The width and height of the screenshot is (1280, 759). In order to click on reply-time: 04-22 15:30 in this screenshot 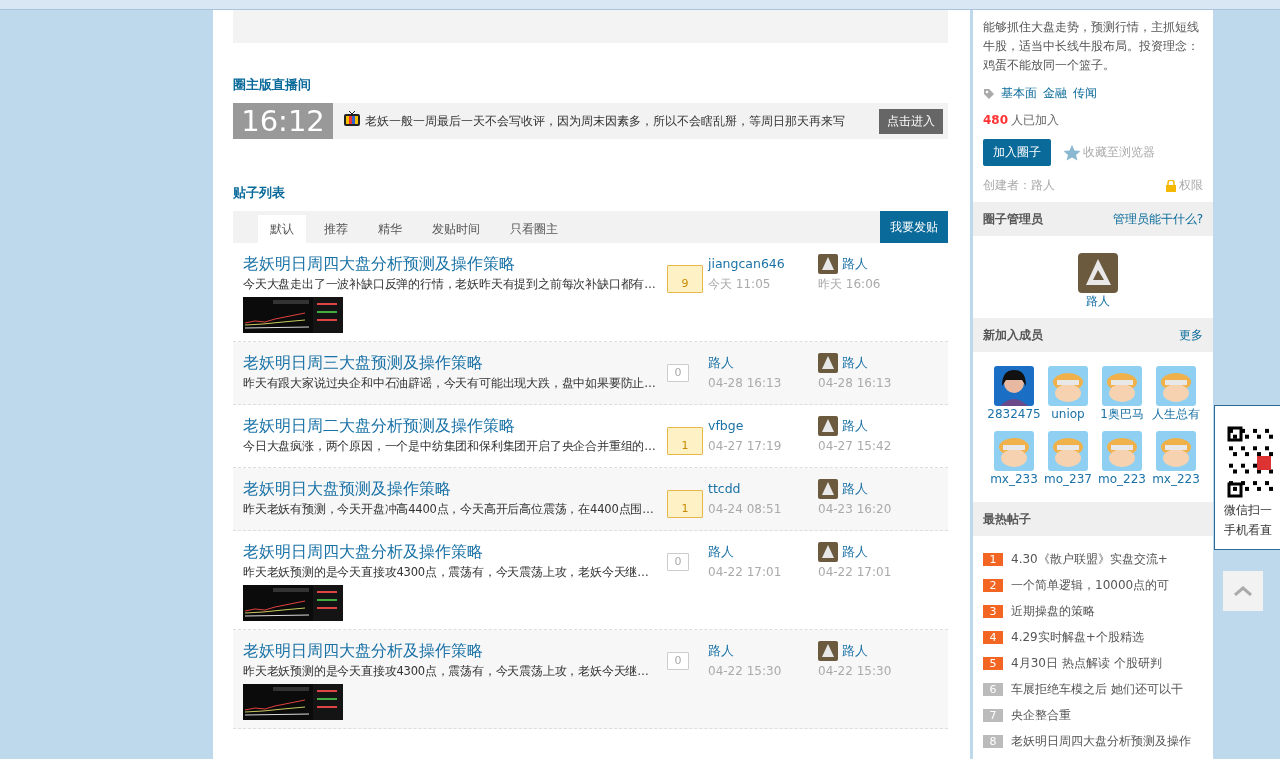, I will do `click(855, 671)`.